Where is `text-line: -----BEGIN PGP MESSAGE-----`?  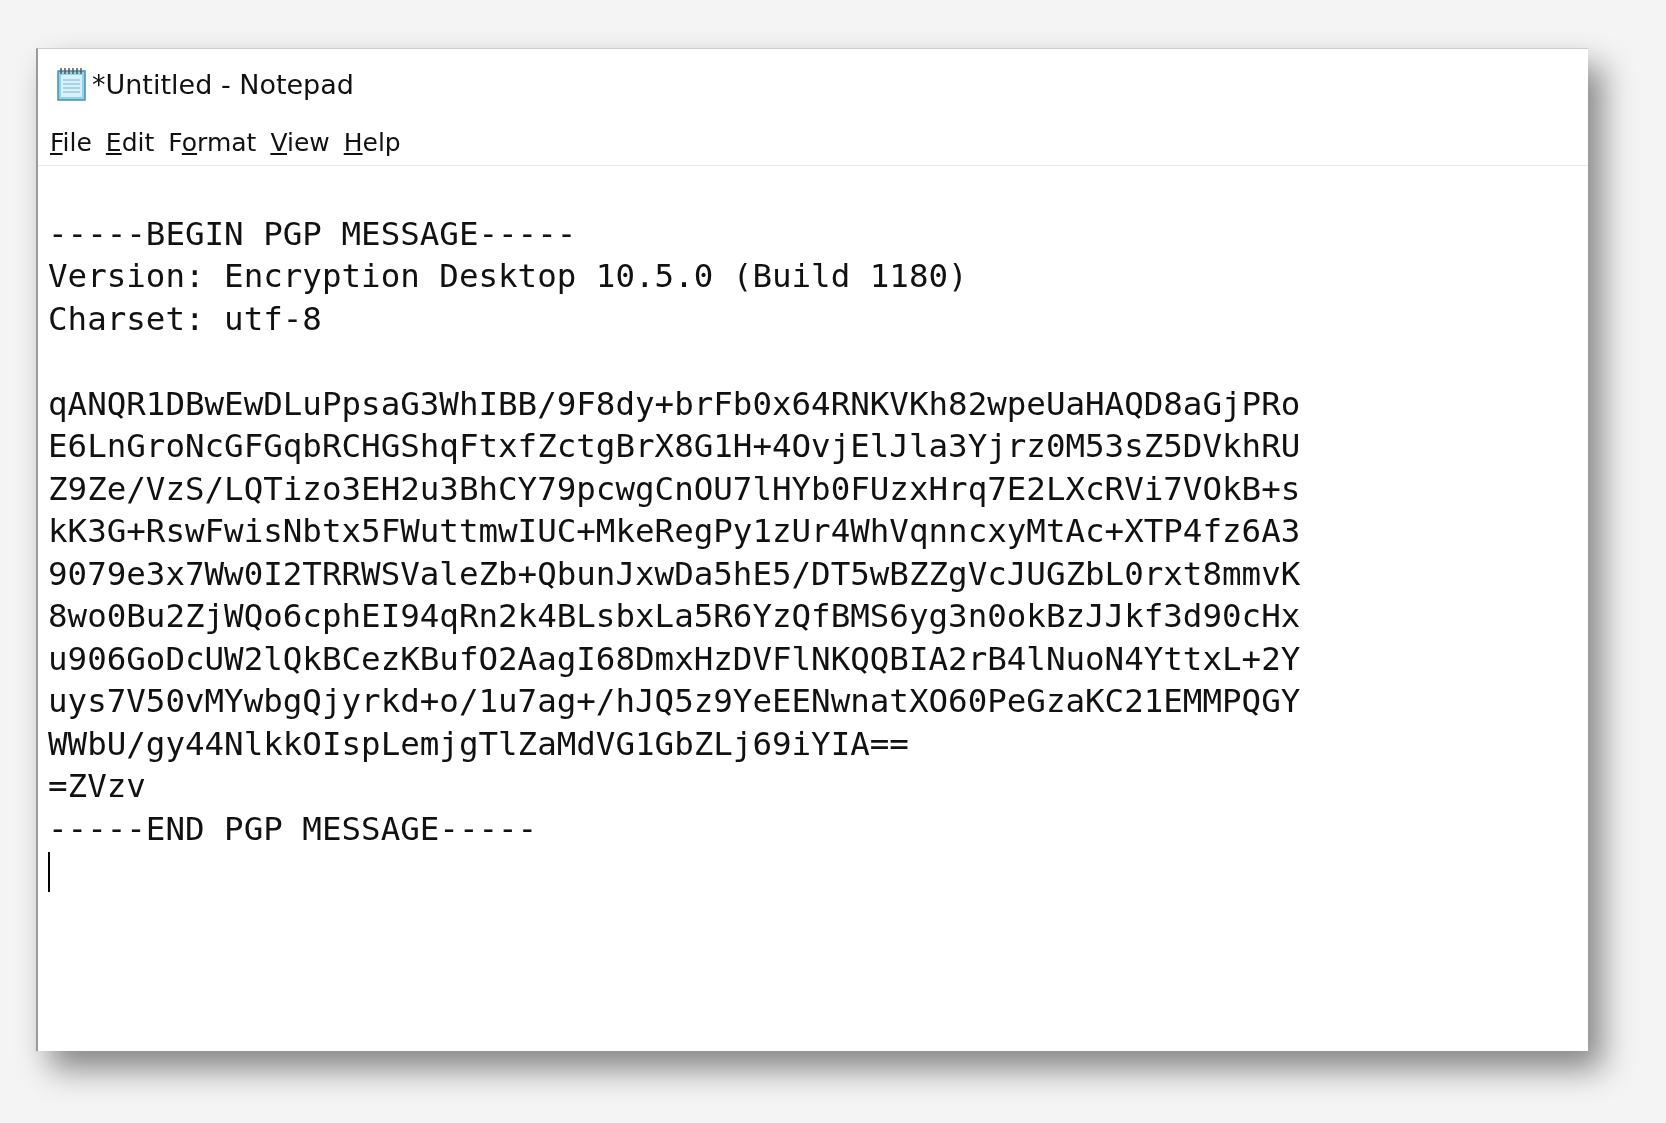
text-line: -----BEGIN PGP MESSAGE----- is located at coordinates (313, 234).